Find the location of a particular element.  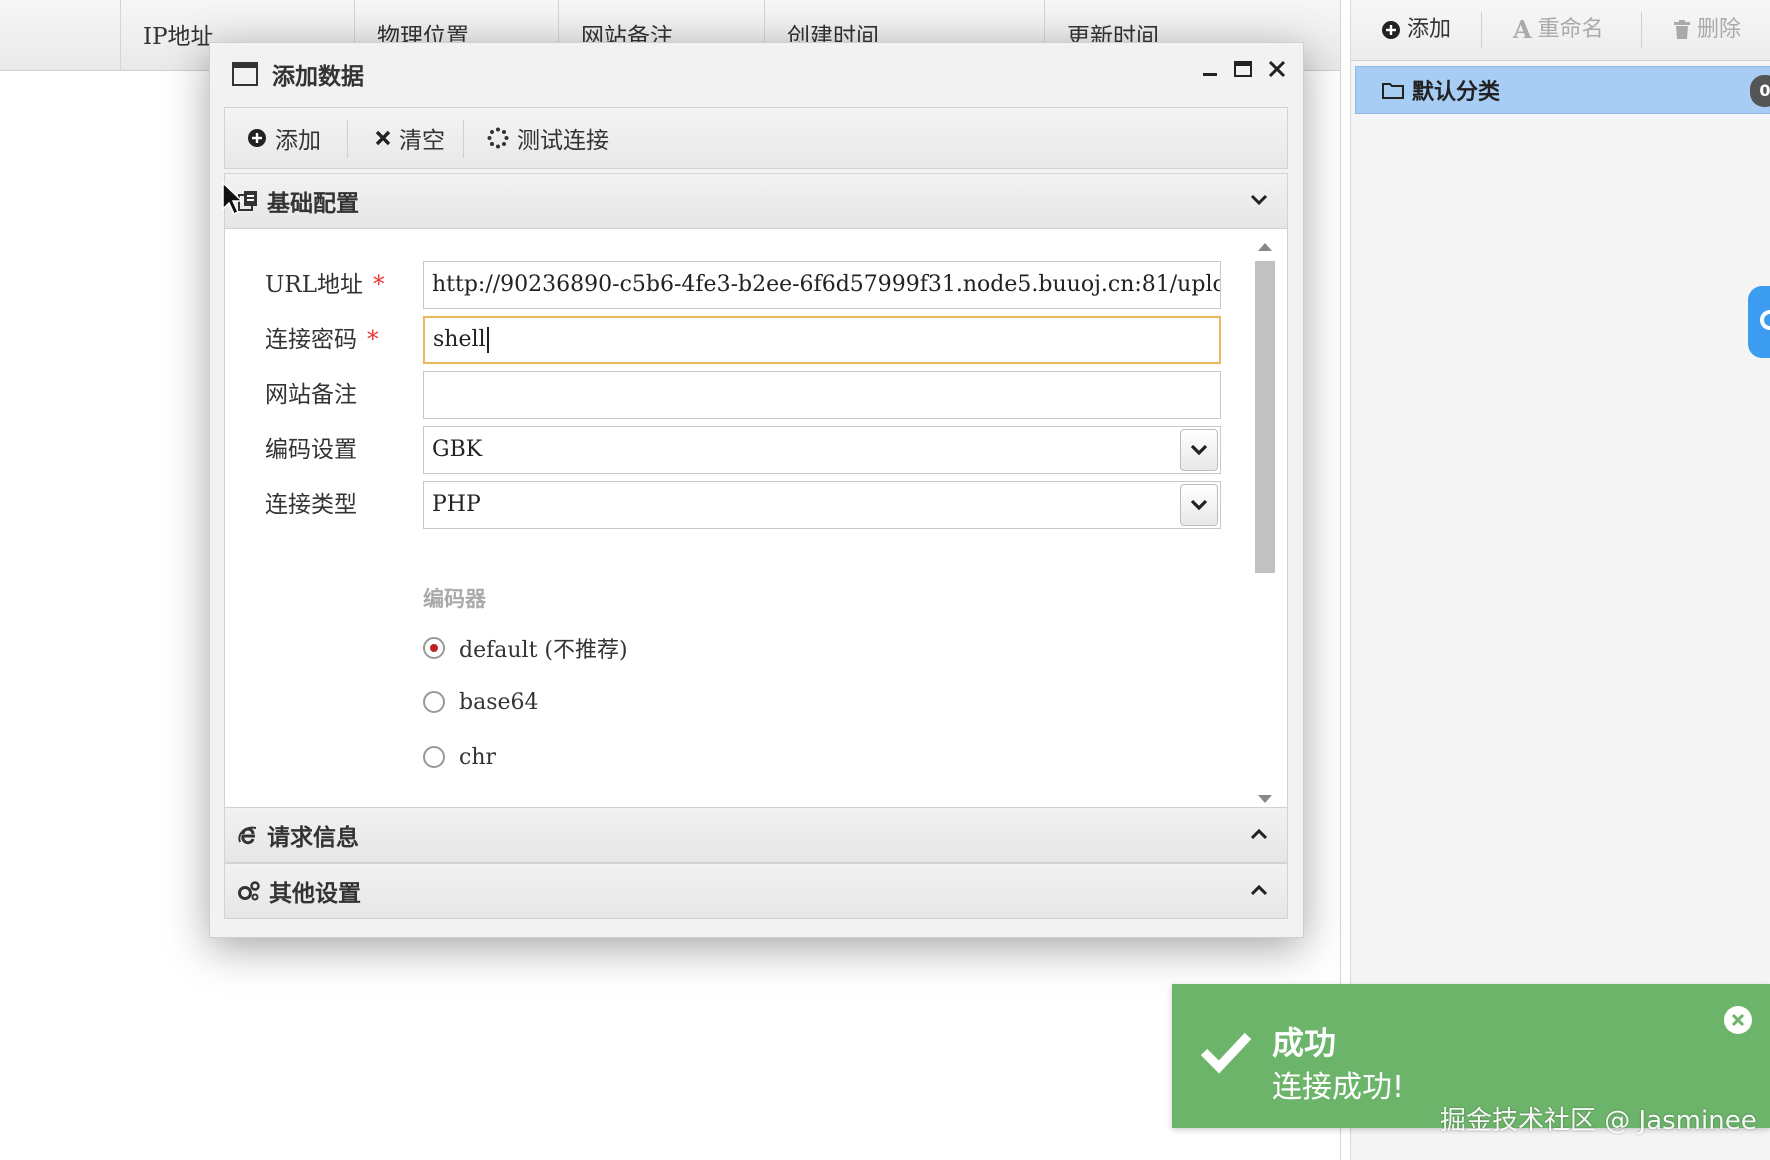

test-connection-button: 测试连接 is located at coordinates (548, 138).